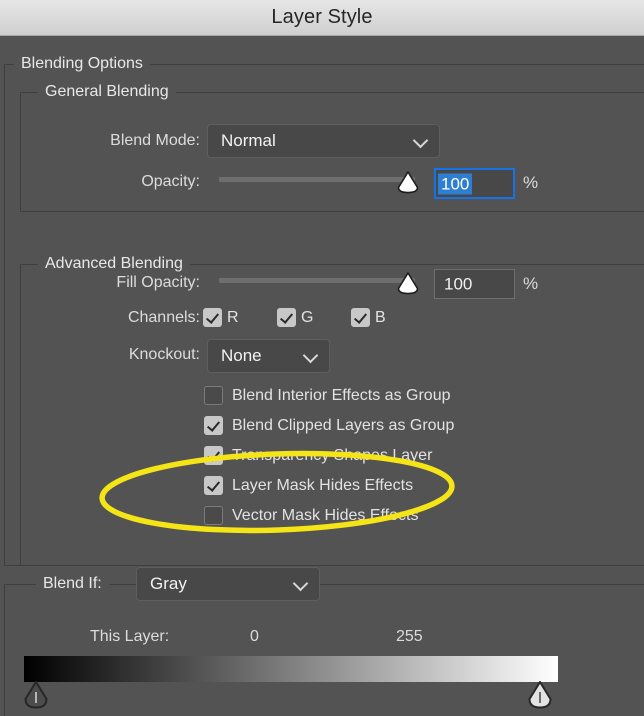  What do you see at coordinates (540, 695) in the screenshot?
I see `this-layer-white-slider-handle` at bounding box center [540, 695].